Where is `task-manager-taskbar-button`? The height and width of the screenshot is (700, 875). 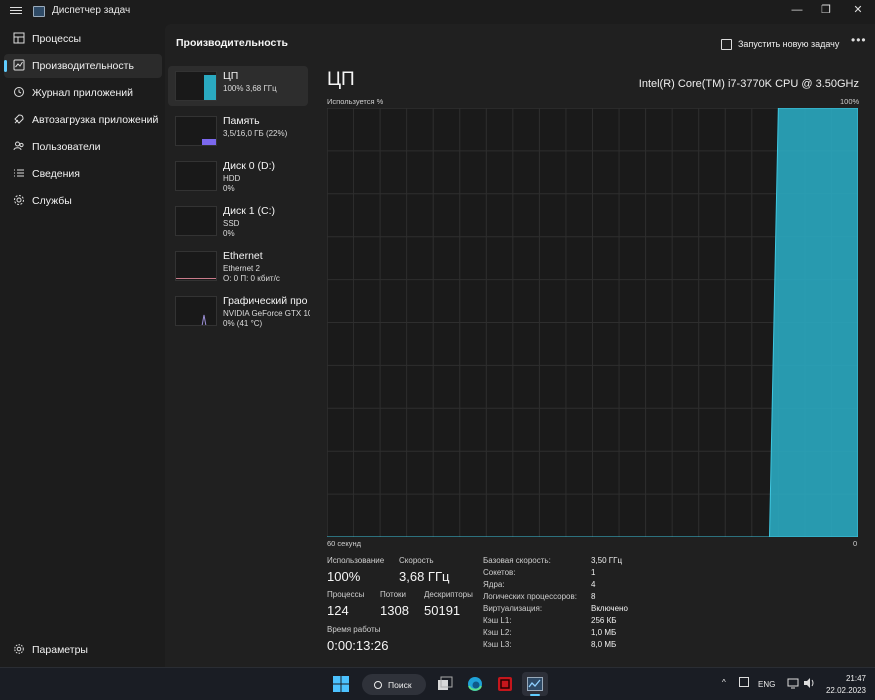
task-manager-taskbar-button is located at coordinates (535, 684).